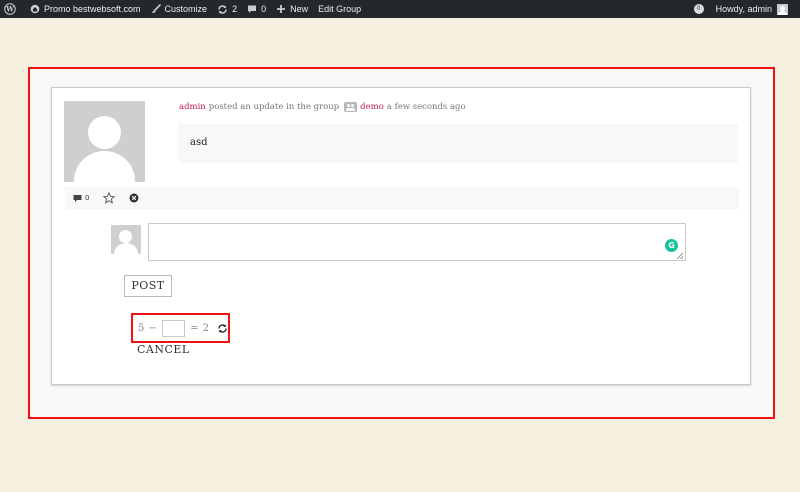 Image resolution: width=800 pixels, height=492 pixels. Describe the element at coordinates (104, 141) in the screenshot. I see `user-avatar` at that location.